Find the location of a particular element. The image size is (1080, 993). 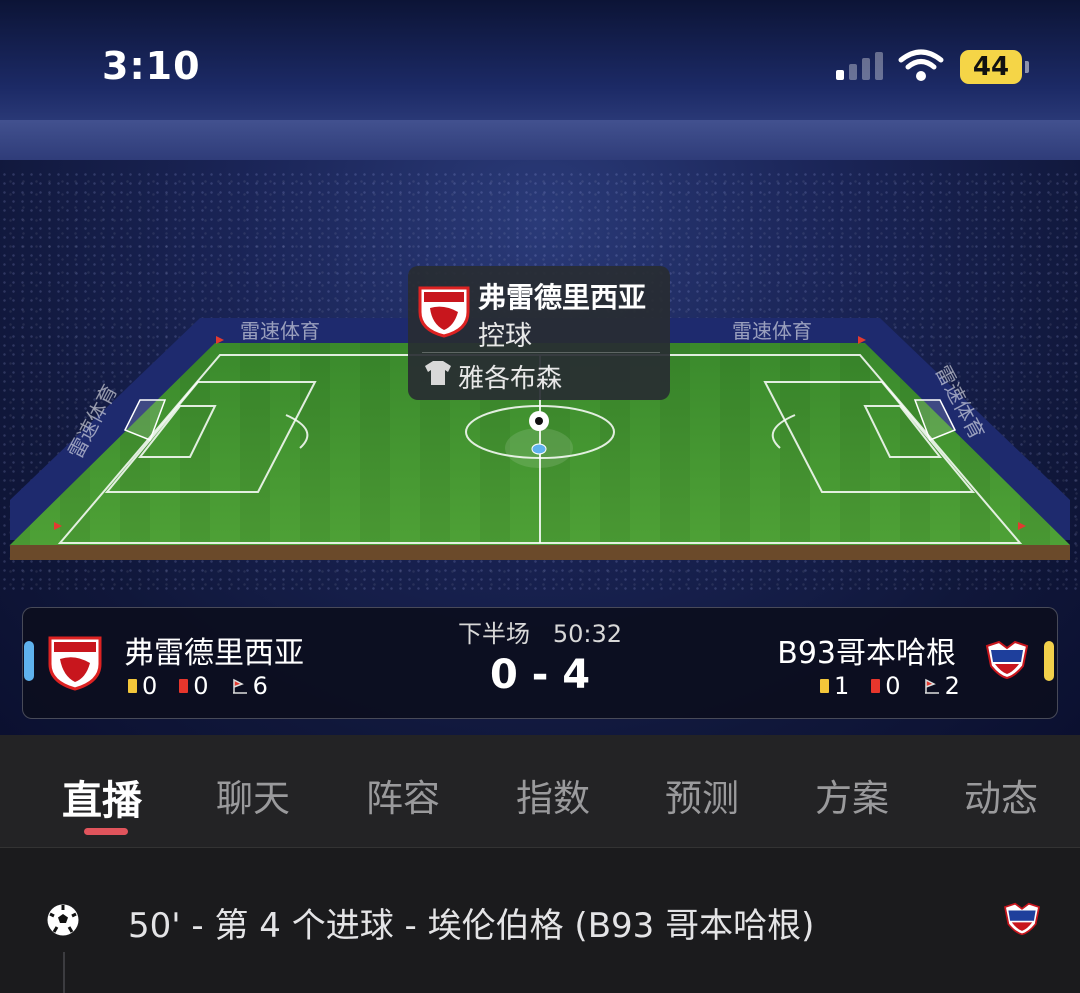

home-red-count: 0 is located at coordinates (201, 686).